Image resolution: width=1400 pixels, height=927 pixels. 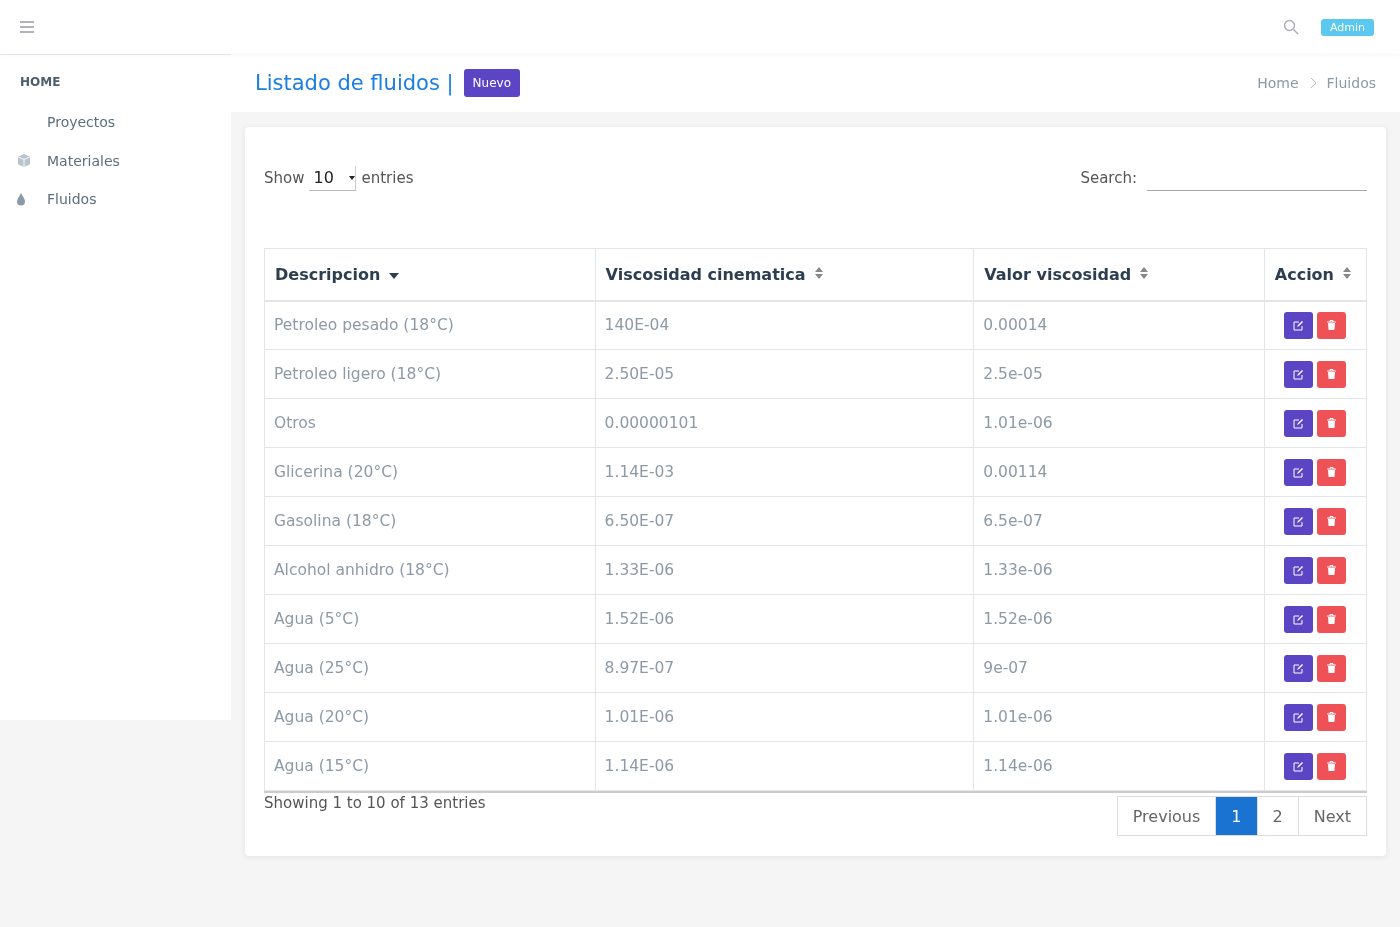 I want to click on search-label: Search:, so click(x=1108, y=178).